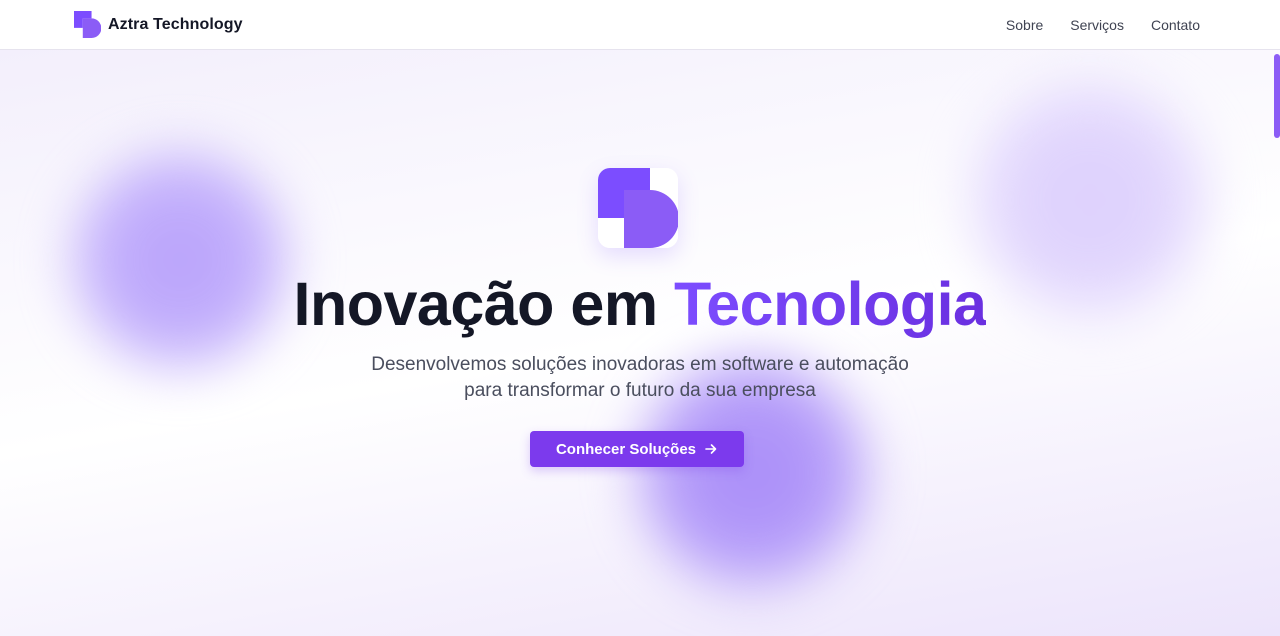 The image size is (1280, 636). Describe the element at coordinates (1277, 96) in the screenshot. I see `scrollbar-thumb` at that location.